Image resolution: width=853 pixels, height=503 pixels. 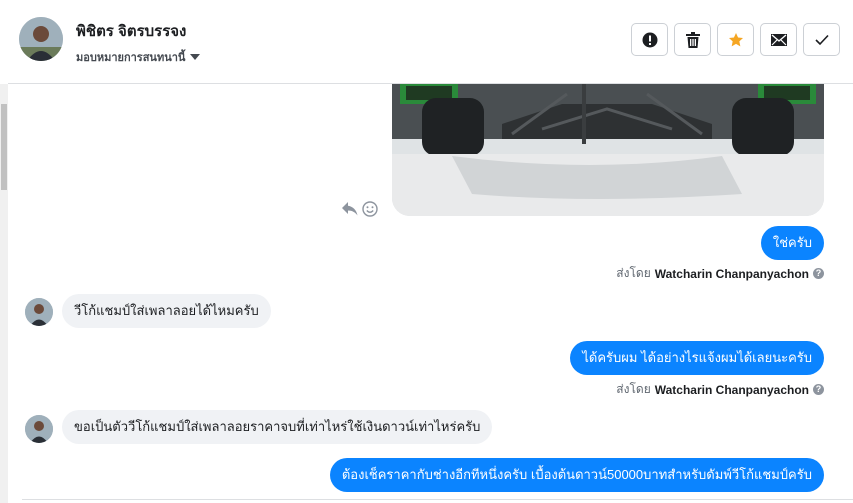 I want to click on emoji-reaction-icon, so click(x=370, y=209).